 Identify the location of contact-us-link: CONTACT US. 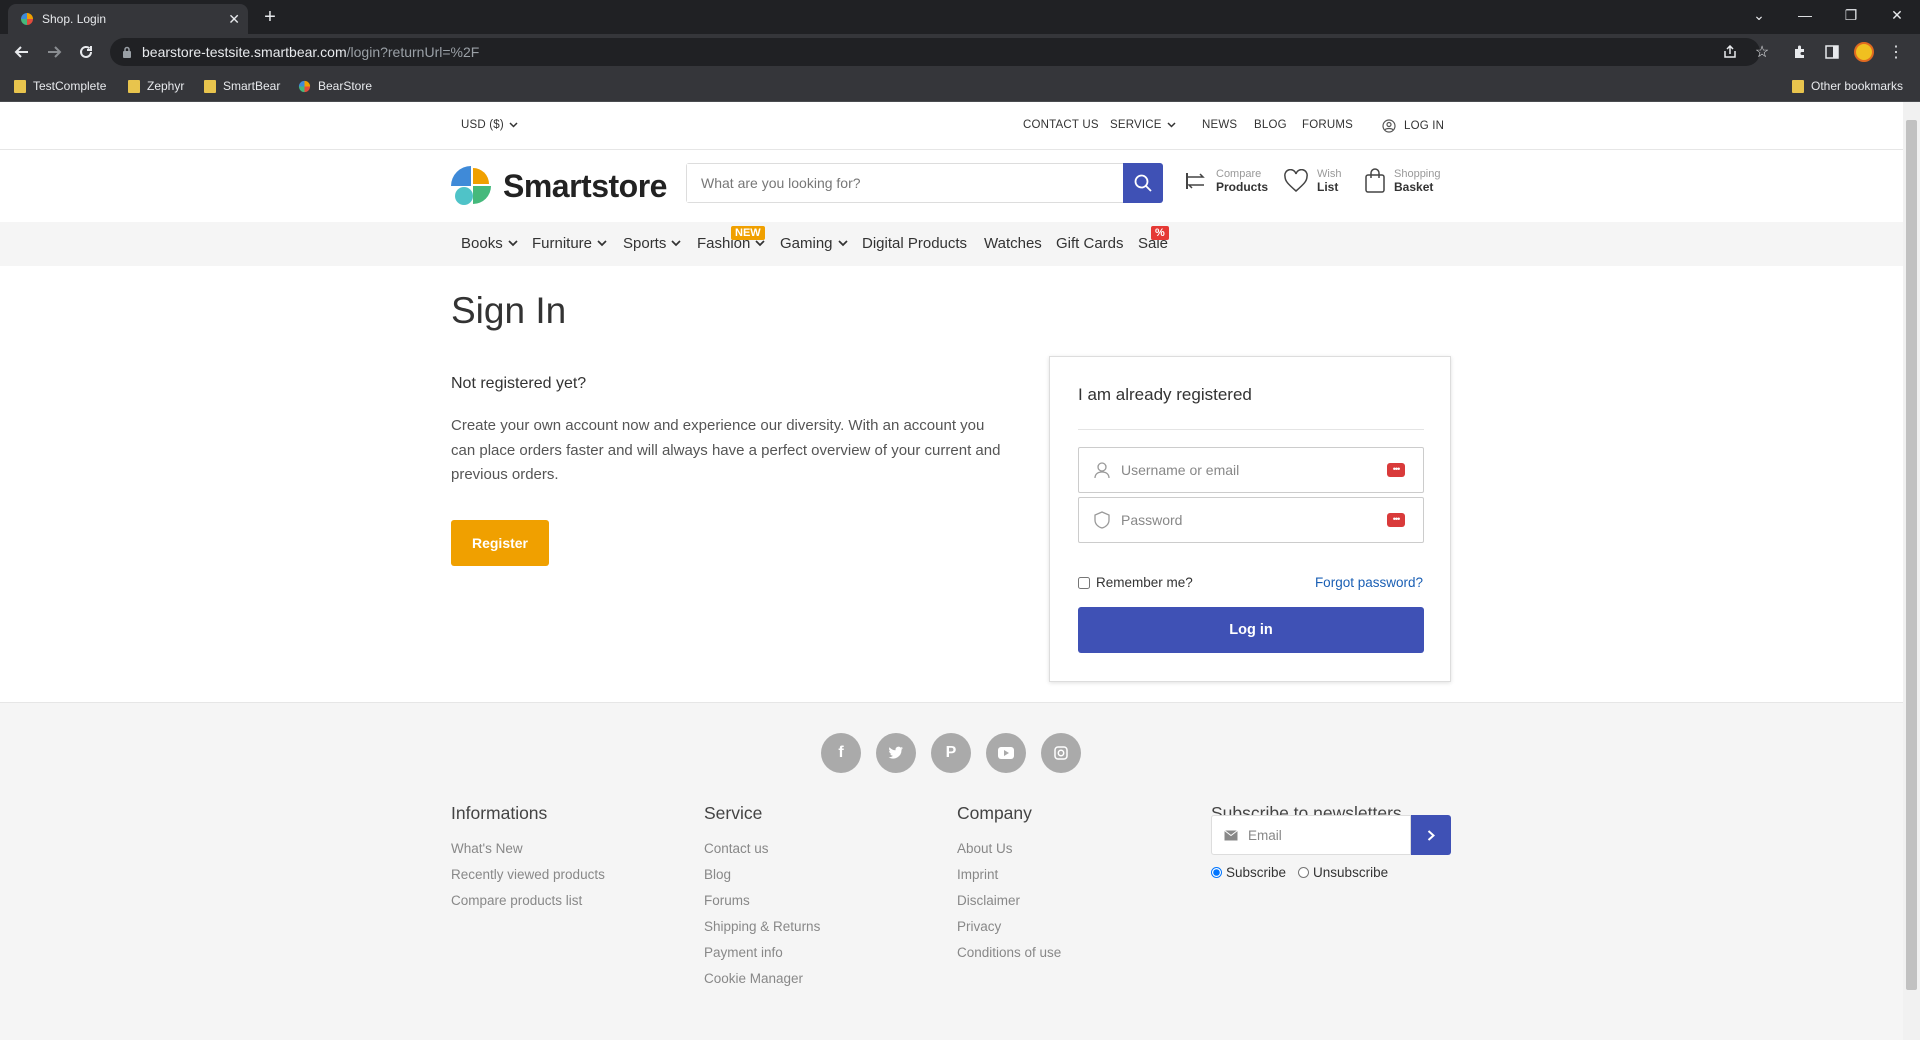
(1061, 125).